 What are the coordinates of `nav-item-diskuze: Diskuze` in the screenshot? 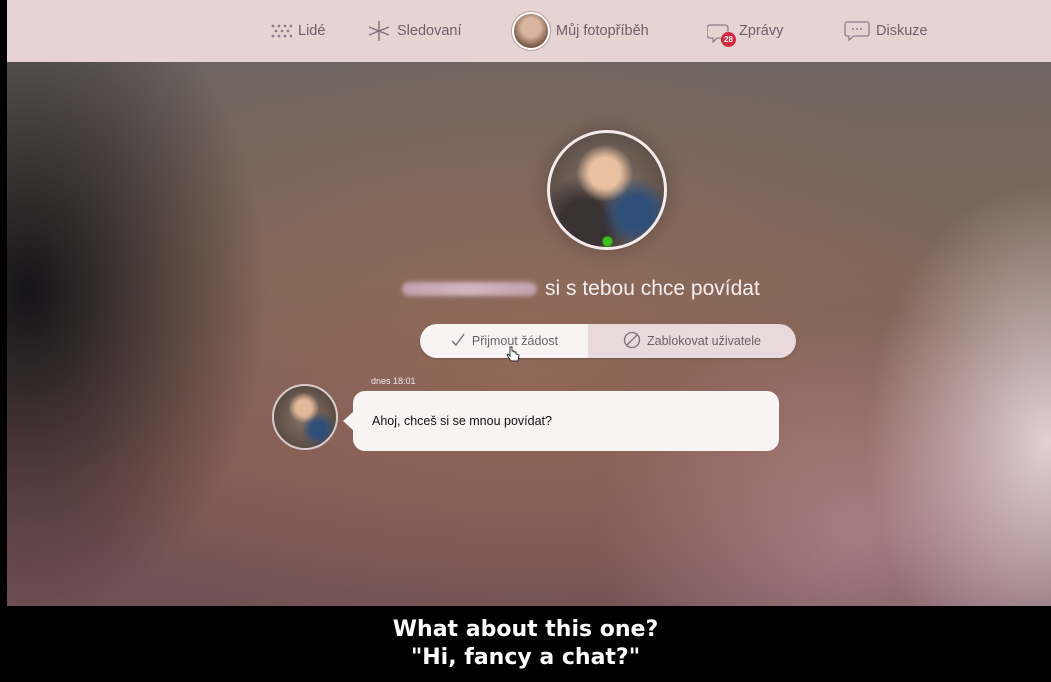 It's located at (886, 31).